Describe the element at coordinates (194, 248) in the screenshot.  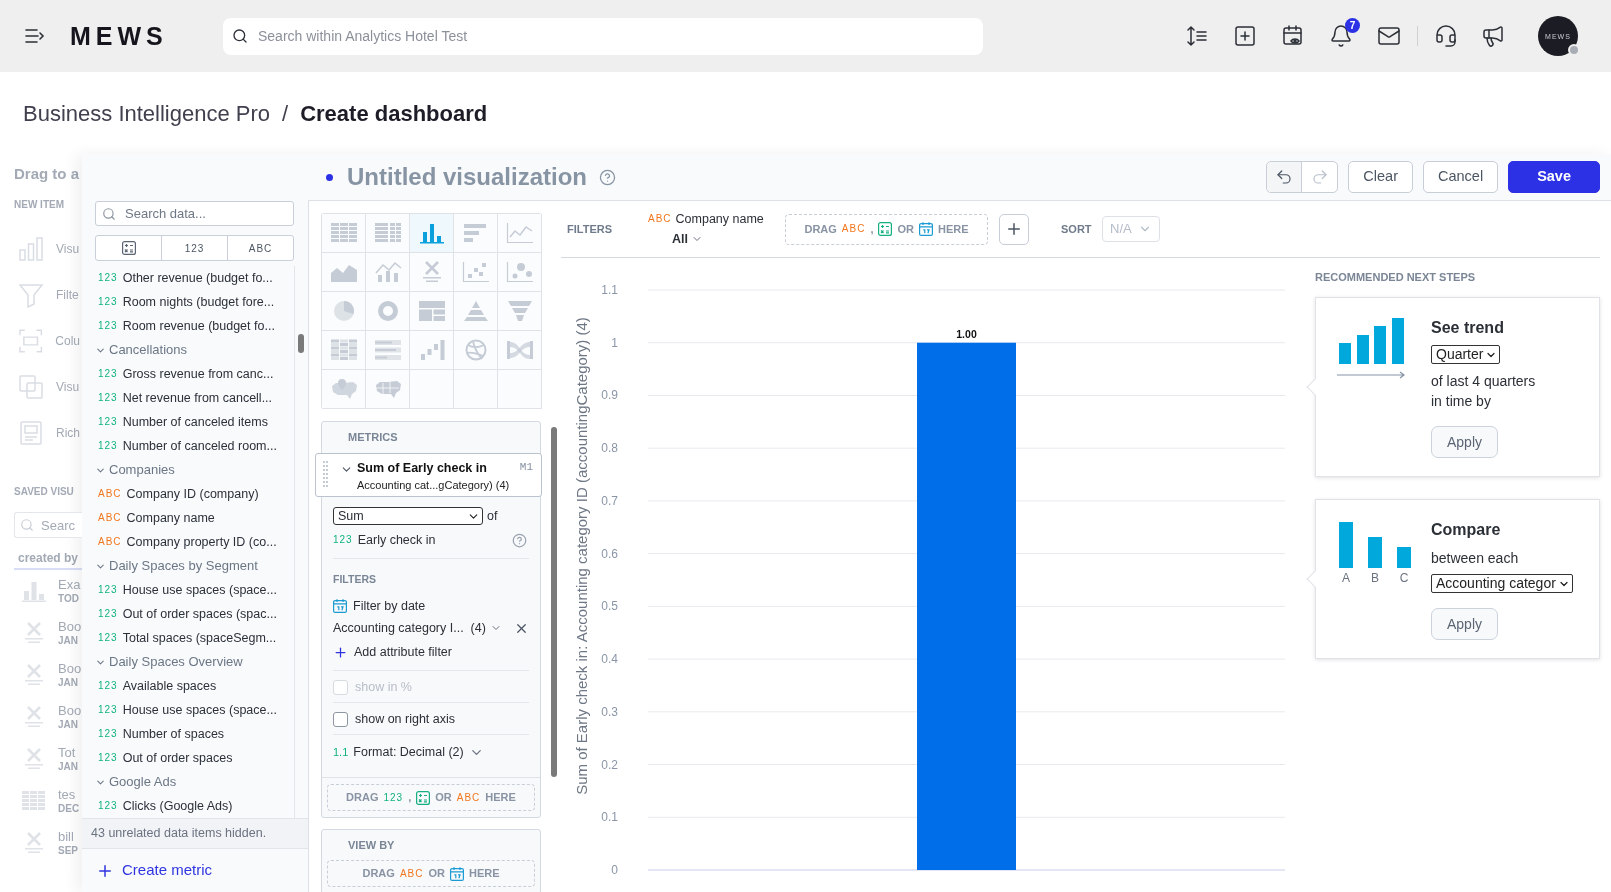
I see `type-filter-tab: 123` at that location.